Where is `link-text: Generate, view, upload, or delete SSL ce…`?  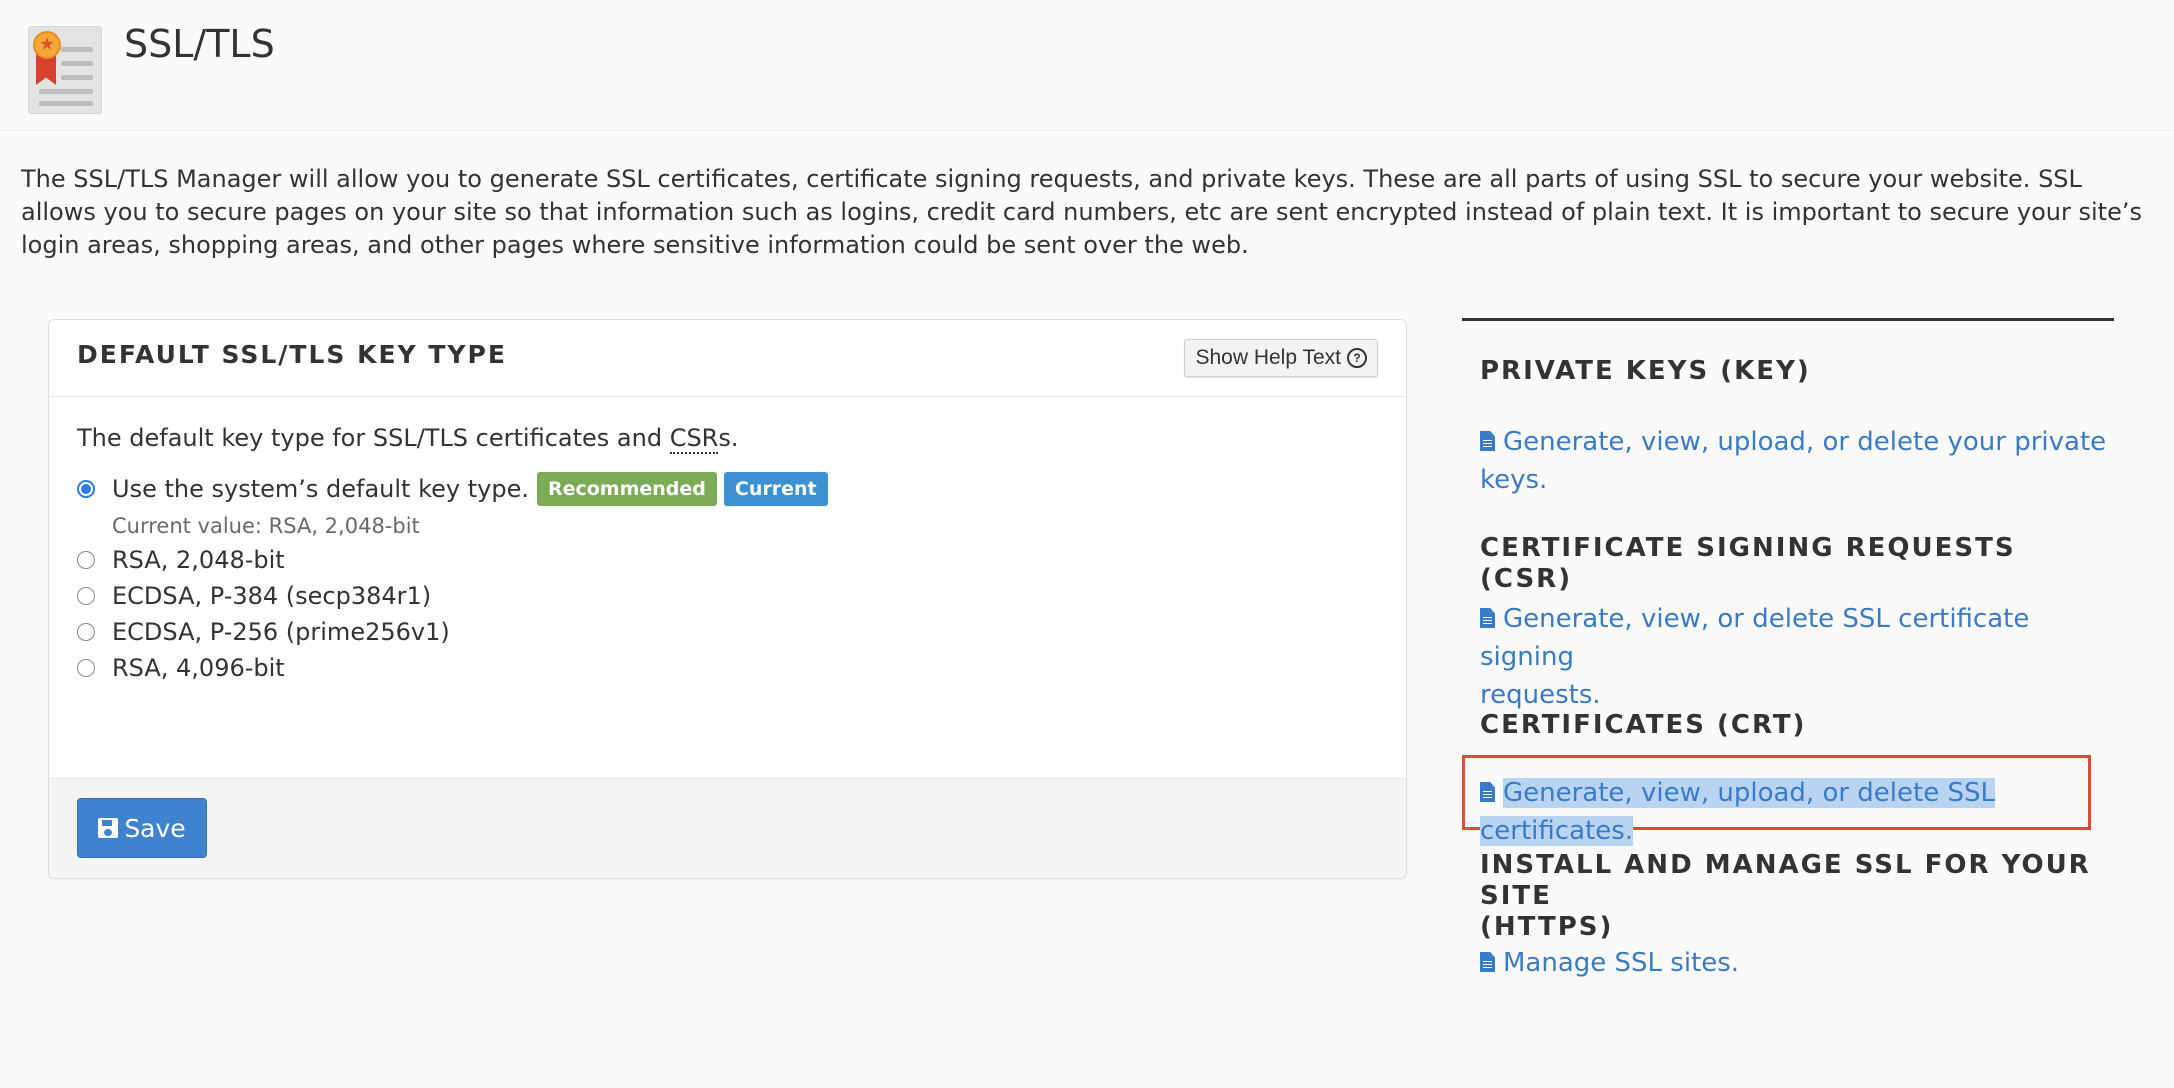
link-text: Generate, view, upload, or delete SSL ce… is located at coordinates (1737, 812).